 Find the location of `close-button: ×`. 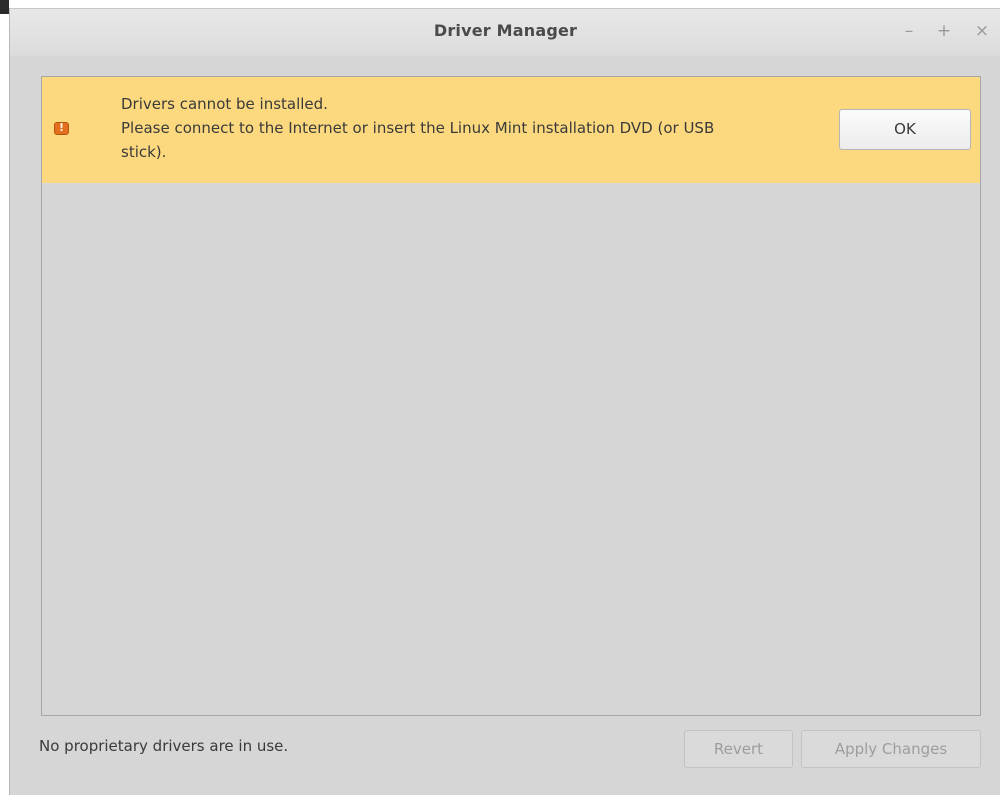

close-button: × is located at coordinates (982, 31).